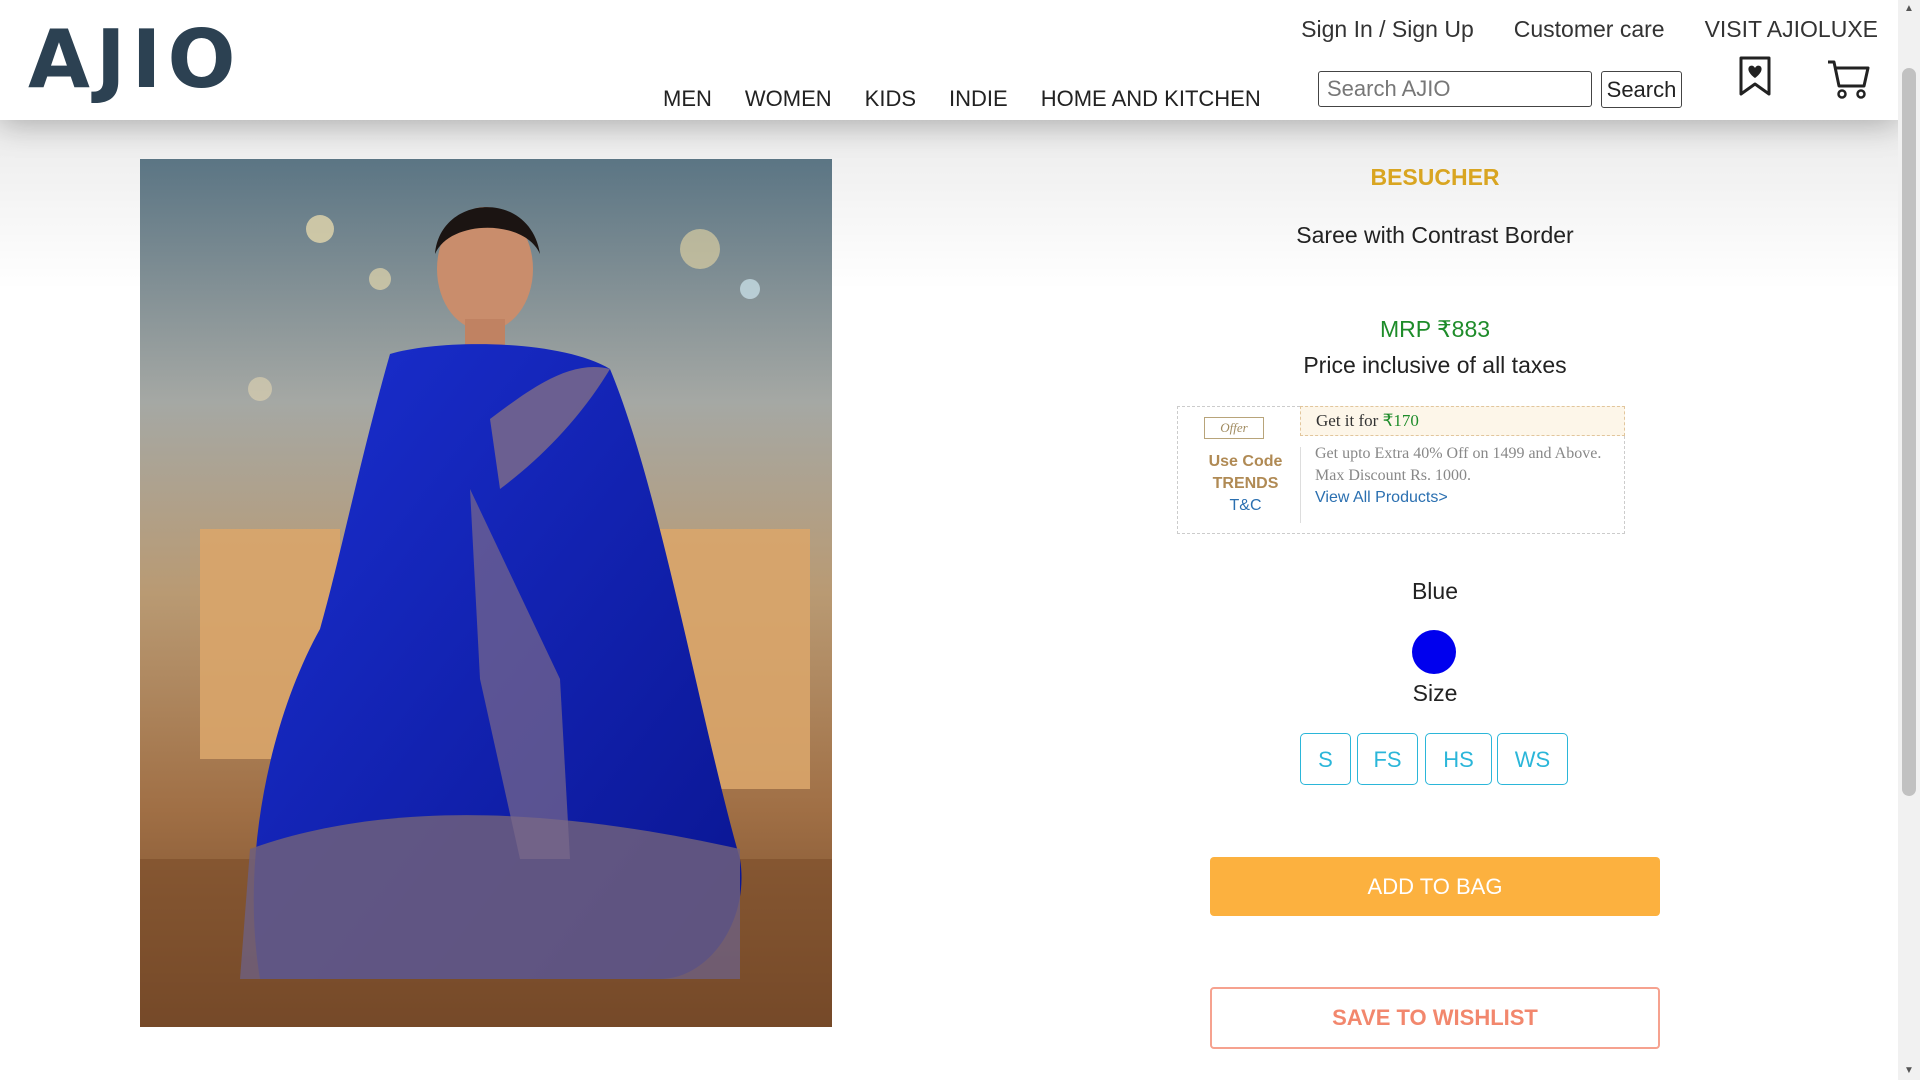  Describe the element at coordinates (1465, 498) in the screenshot. I see `view-all-products-link: View All Products>` at that location.